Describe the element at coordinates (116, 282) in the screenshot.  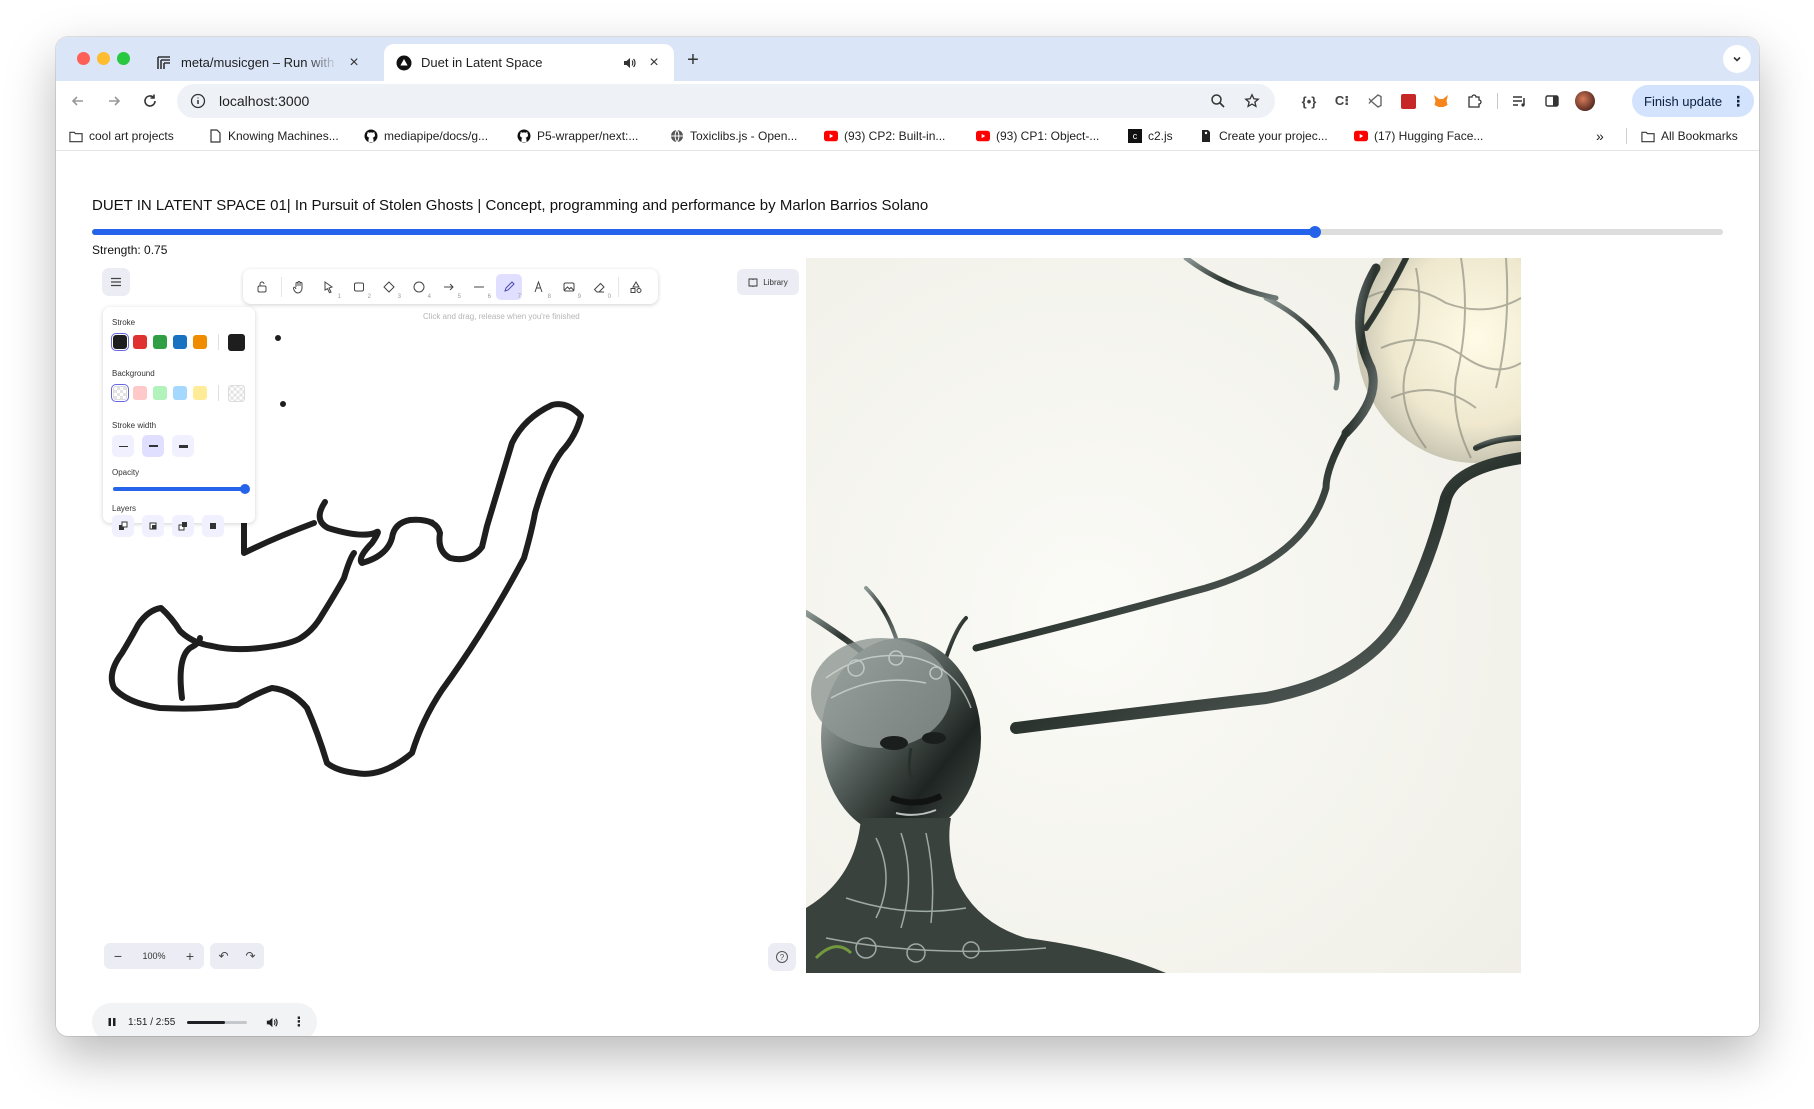
I see `main-menu-button` at that location.